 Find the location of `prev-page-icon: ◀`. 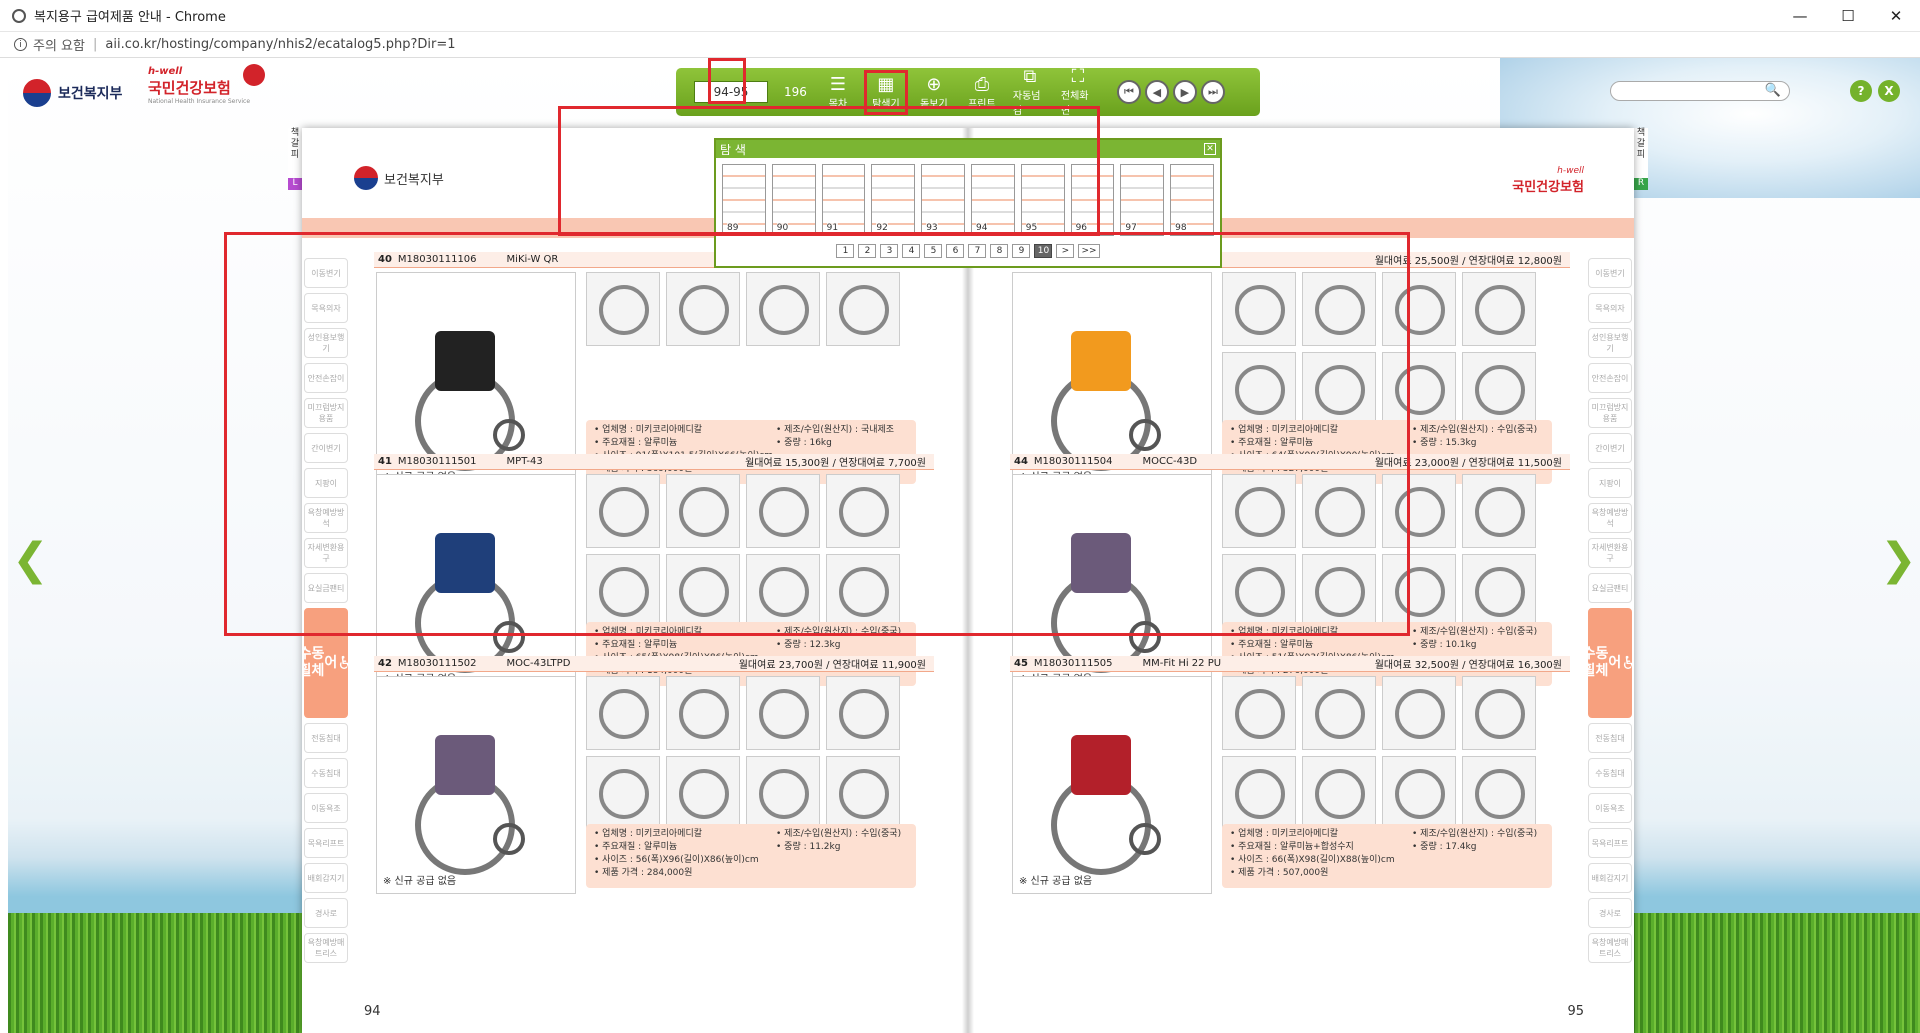

prev-page-icon: ◀ is located at coordinates (1156, 92).